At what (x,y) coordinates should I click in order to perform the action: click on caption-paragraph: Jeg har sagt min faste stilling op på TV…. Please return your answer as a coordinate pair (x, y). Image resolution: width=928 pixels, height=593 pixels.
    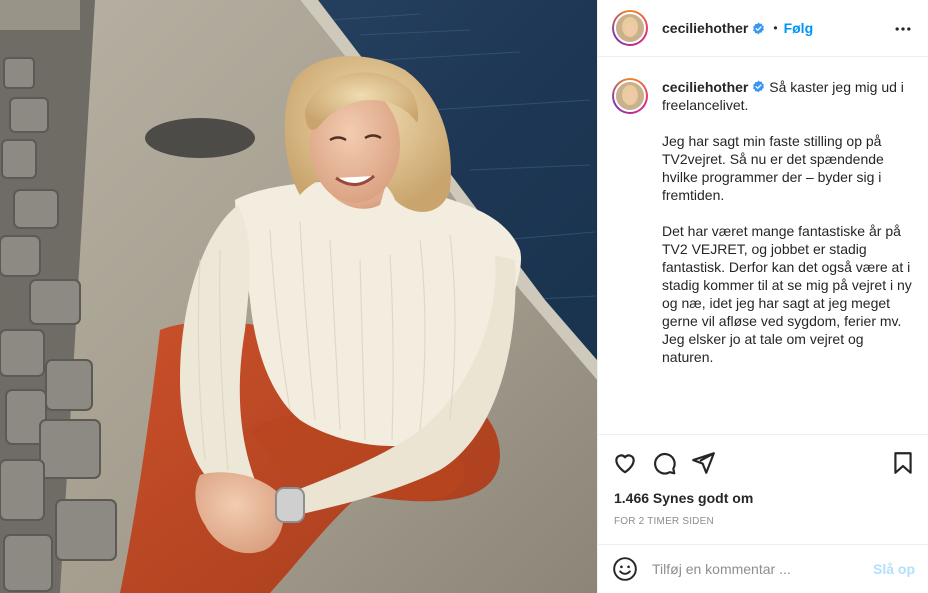
    Looking at the image, I should click on (773, 168).